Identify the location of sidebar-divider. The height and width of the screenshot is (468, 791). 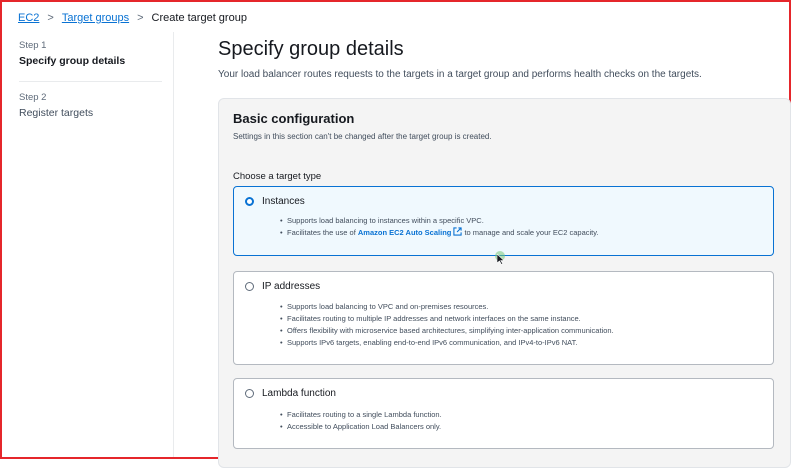
(173, 244).